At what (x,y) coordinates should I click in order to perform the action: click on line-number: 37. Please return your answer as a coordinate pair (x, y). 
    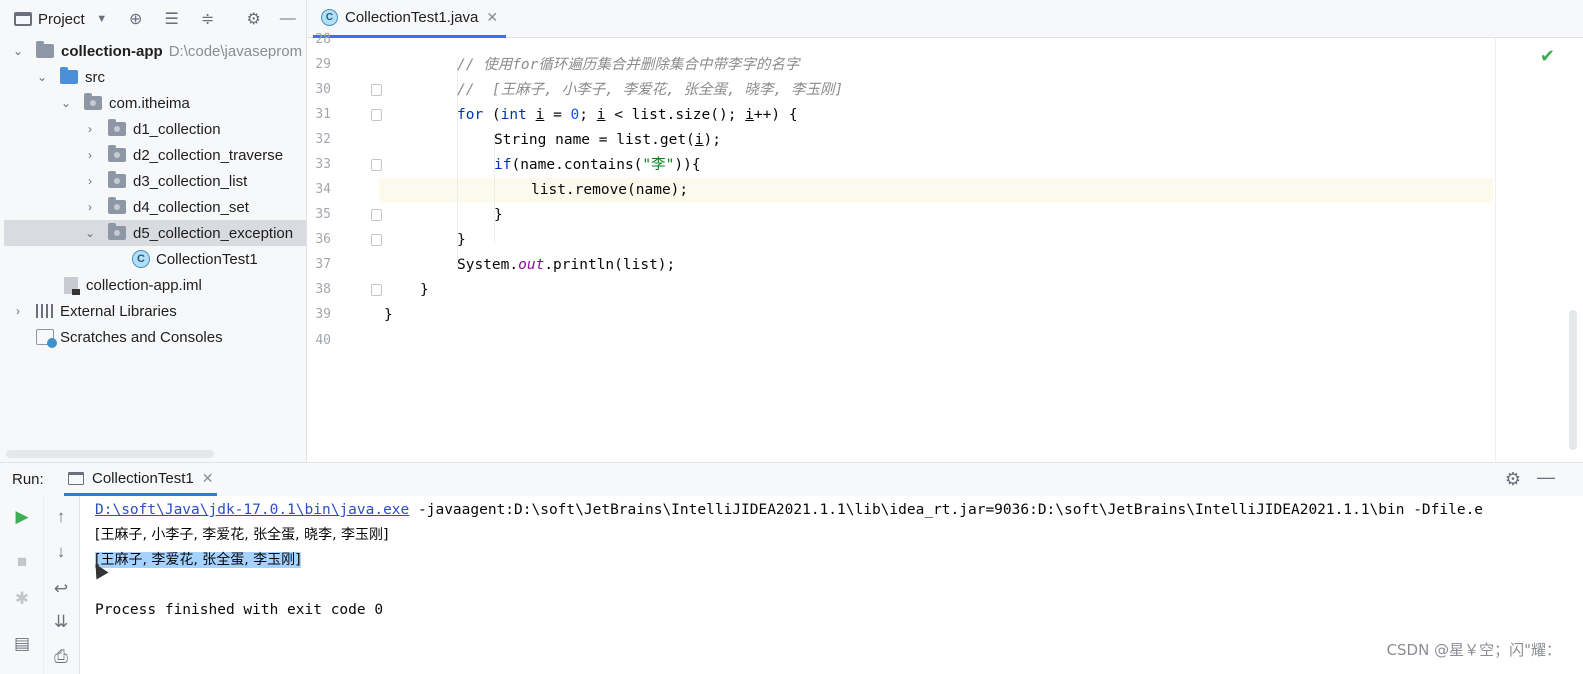
    Looking at the image, I should click on (323, 264).